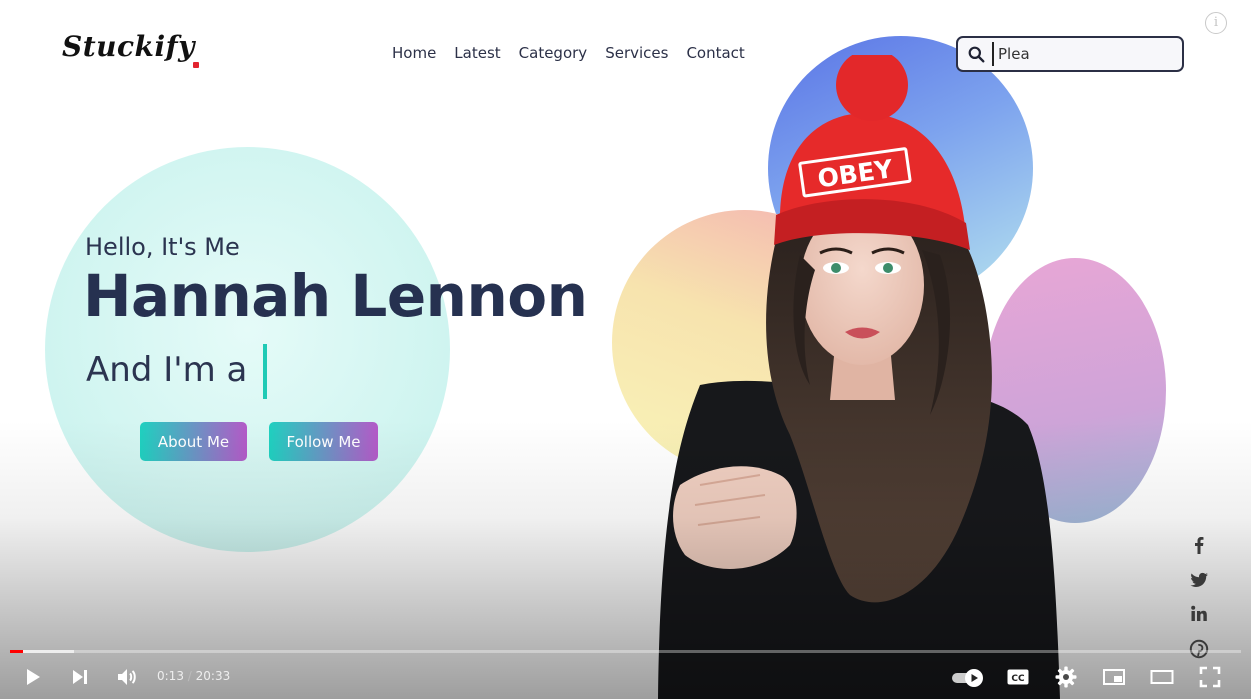  I want to click on duration: 20:33, so click(213, 676).